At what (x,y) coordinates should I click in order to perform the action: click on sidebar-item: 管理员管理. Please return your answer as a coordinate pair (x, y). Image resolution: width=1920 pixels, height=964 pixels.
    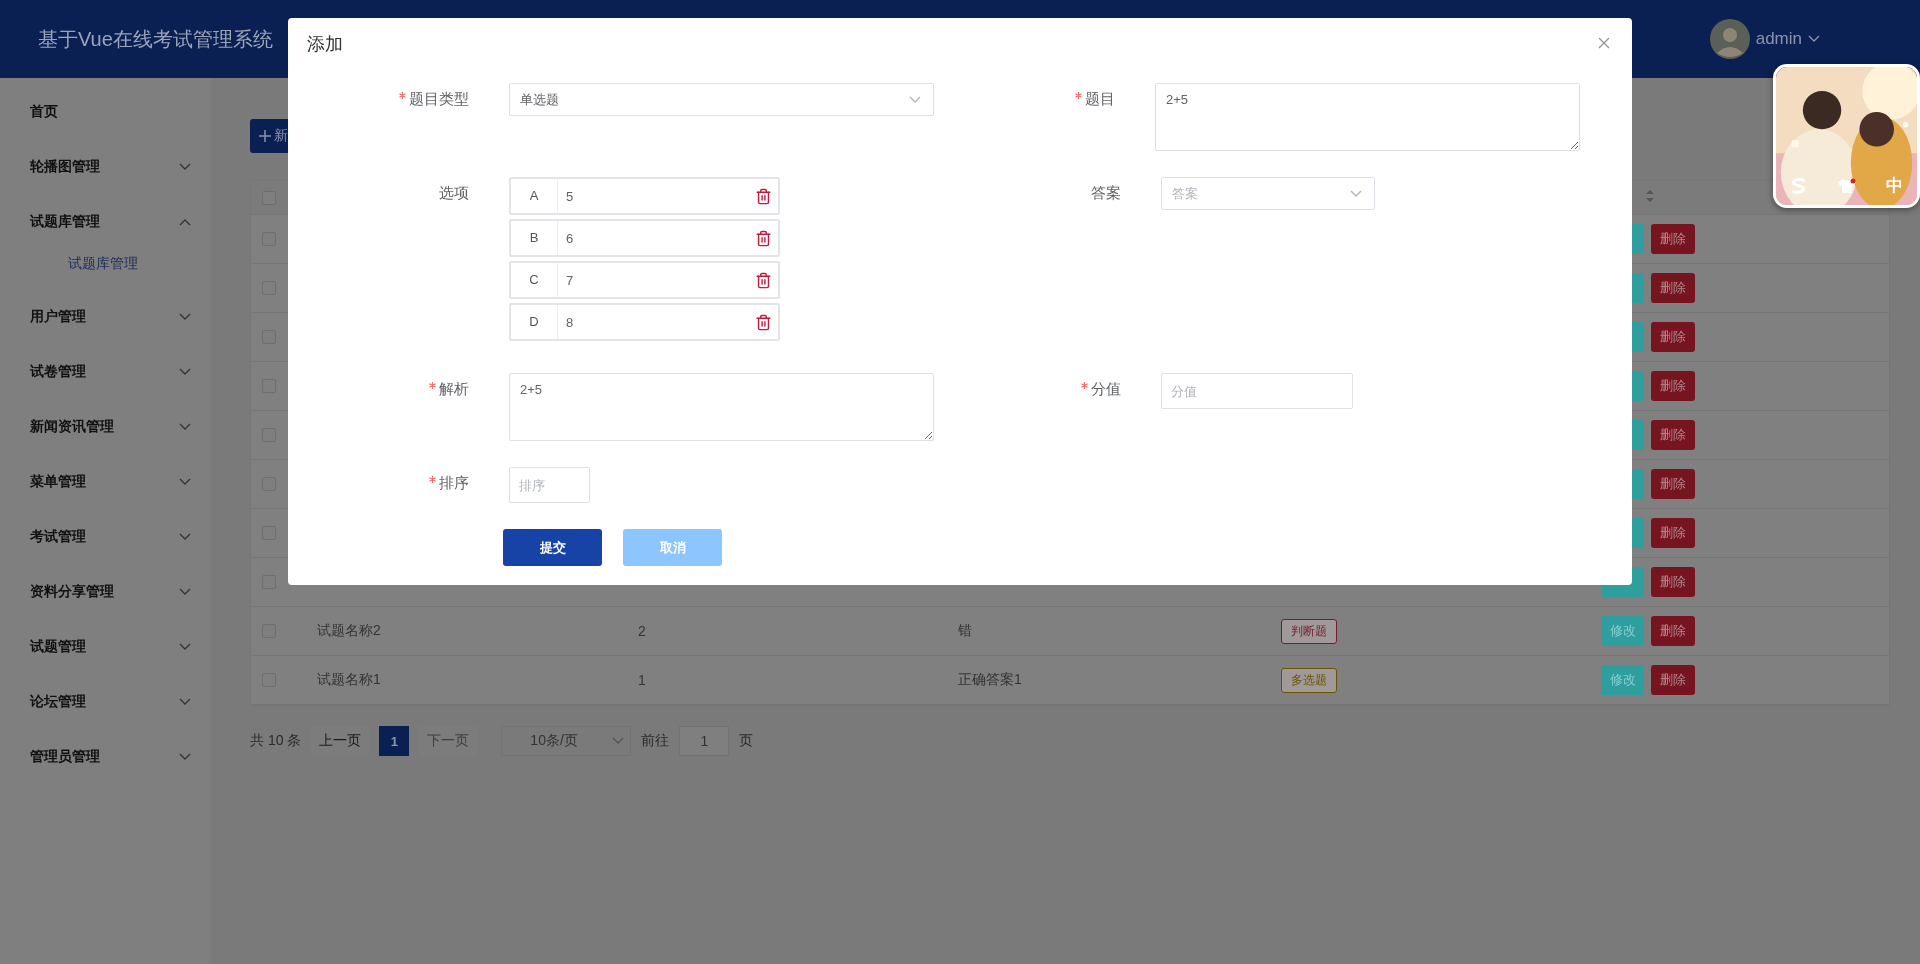
    Looking at the image, I should click on (105, 756).